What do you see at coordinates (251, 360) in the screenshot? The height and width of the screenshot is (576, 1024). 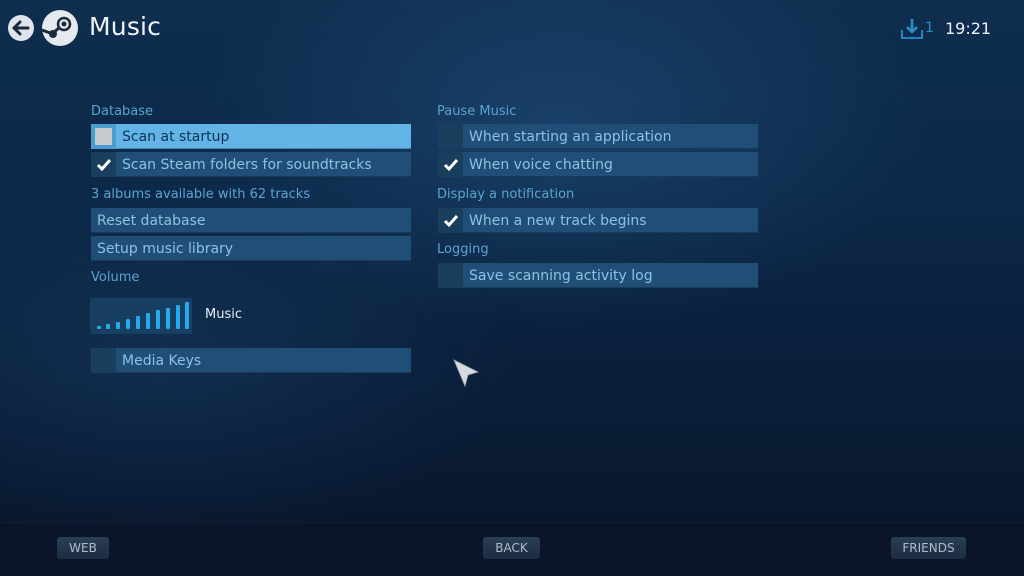 I see `media-keys-option: Media Keys` at bounding box center [251, 360].